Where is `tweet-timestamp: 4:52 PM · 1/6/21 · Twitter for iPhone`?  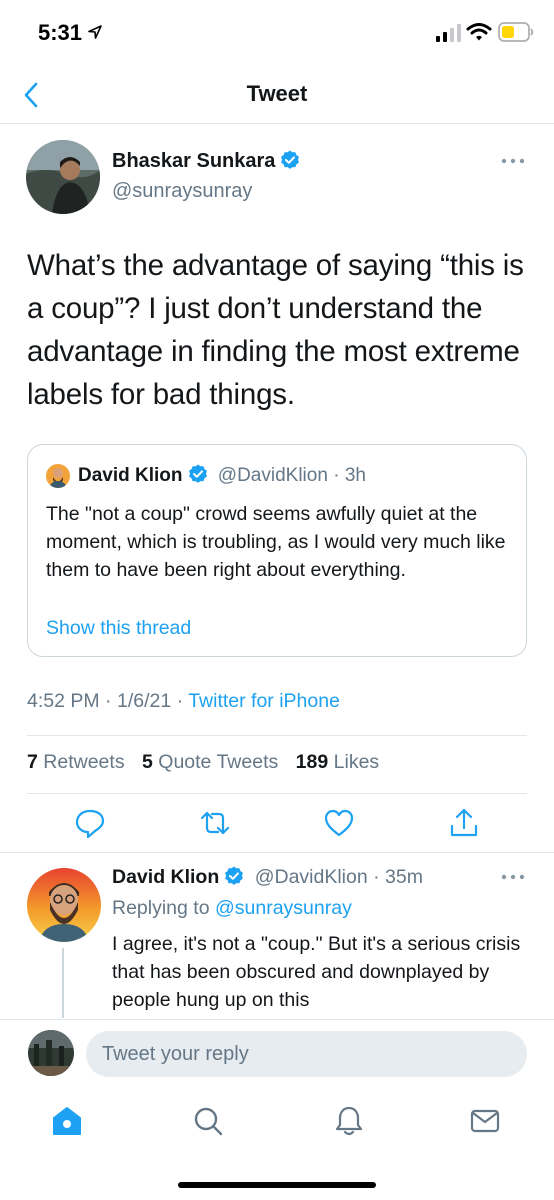
tweet-timestamp: 4:52 PM · 1/6/21 · Twitter for iPhone is located at coordinates (183, 701).